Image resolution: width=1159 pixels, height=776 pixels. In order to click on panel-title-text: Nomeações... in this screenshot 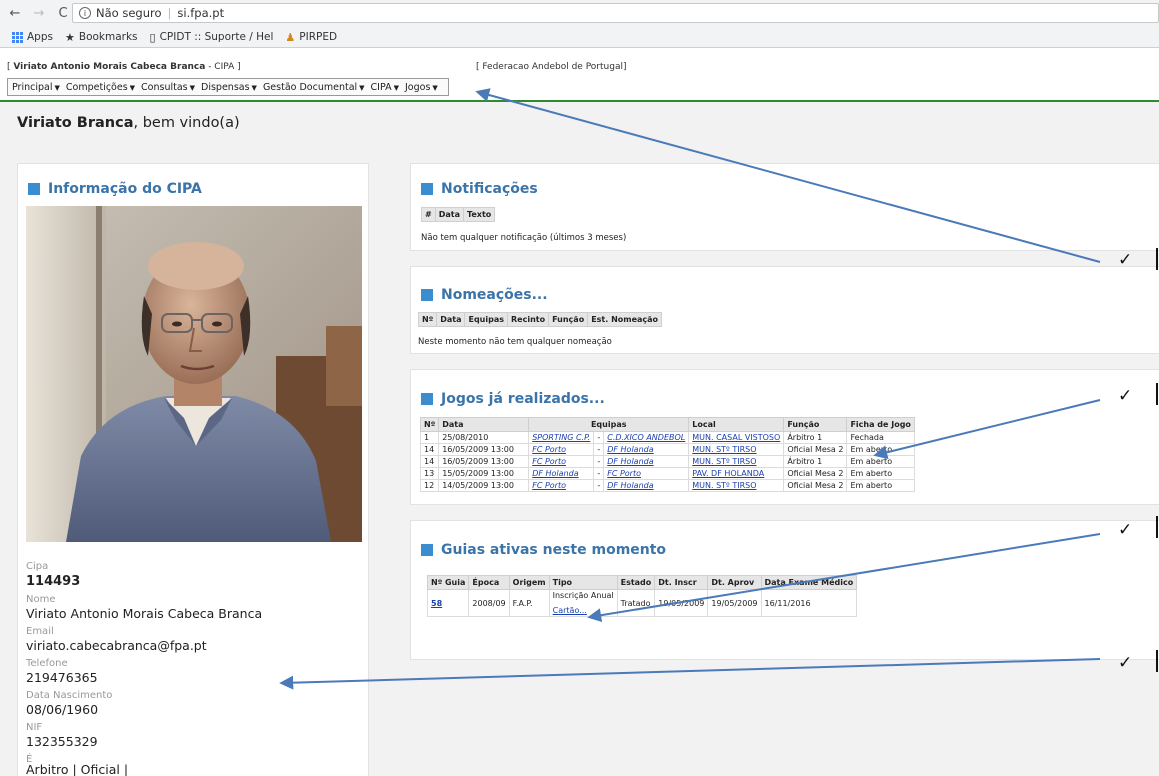, I will do `click(494, 295)`.